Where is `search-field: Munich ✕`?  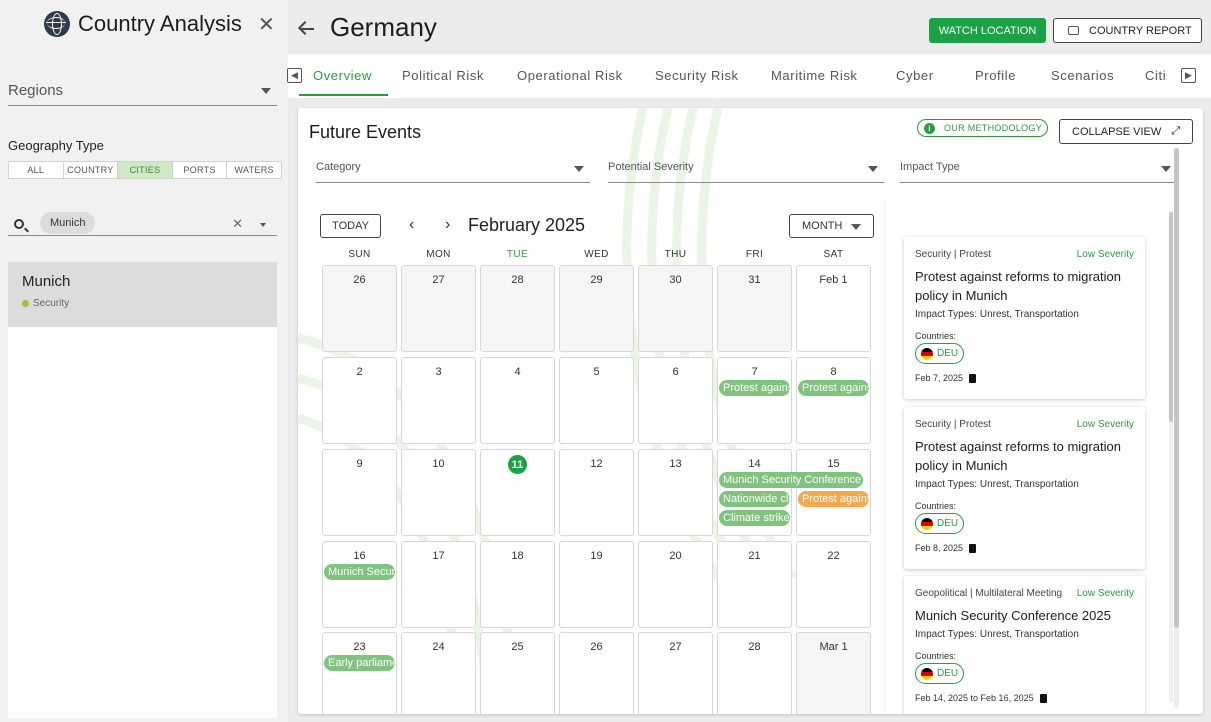 search-field: Munich ✕ is located at coordinates (142, 223).